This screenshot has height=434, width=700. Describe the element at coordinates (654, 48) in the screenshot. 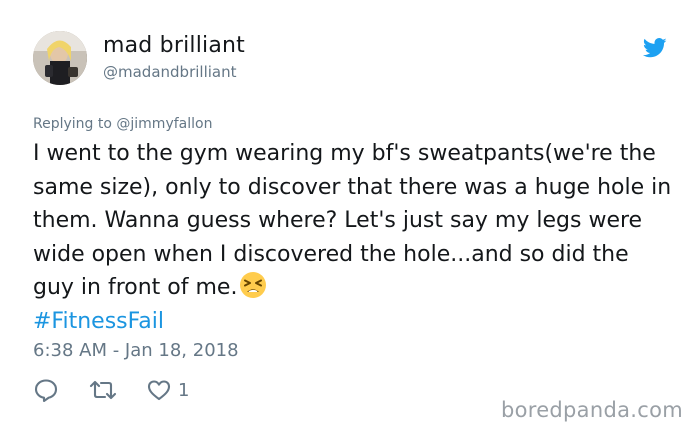

I see `twitter-bird-icon` at that location.